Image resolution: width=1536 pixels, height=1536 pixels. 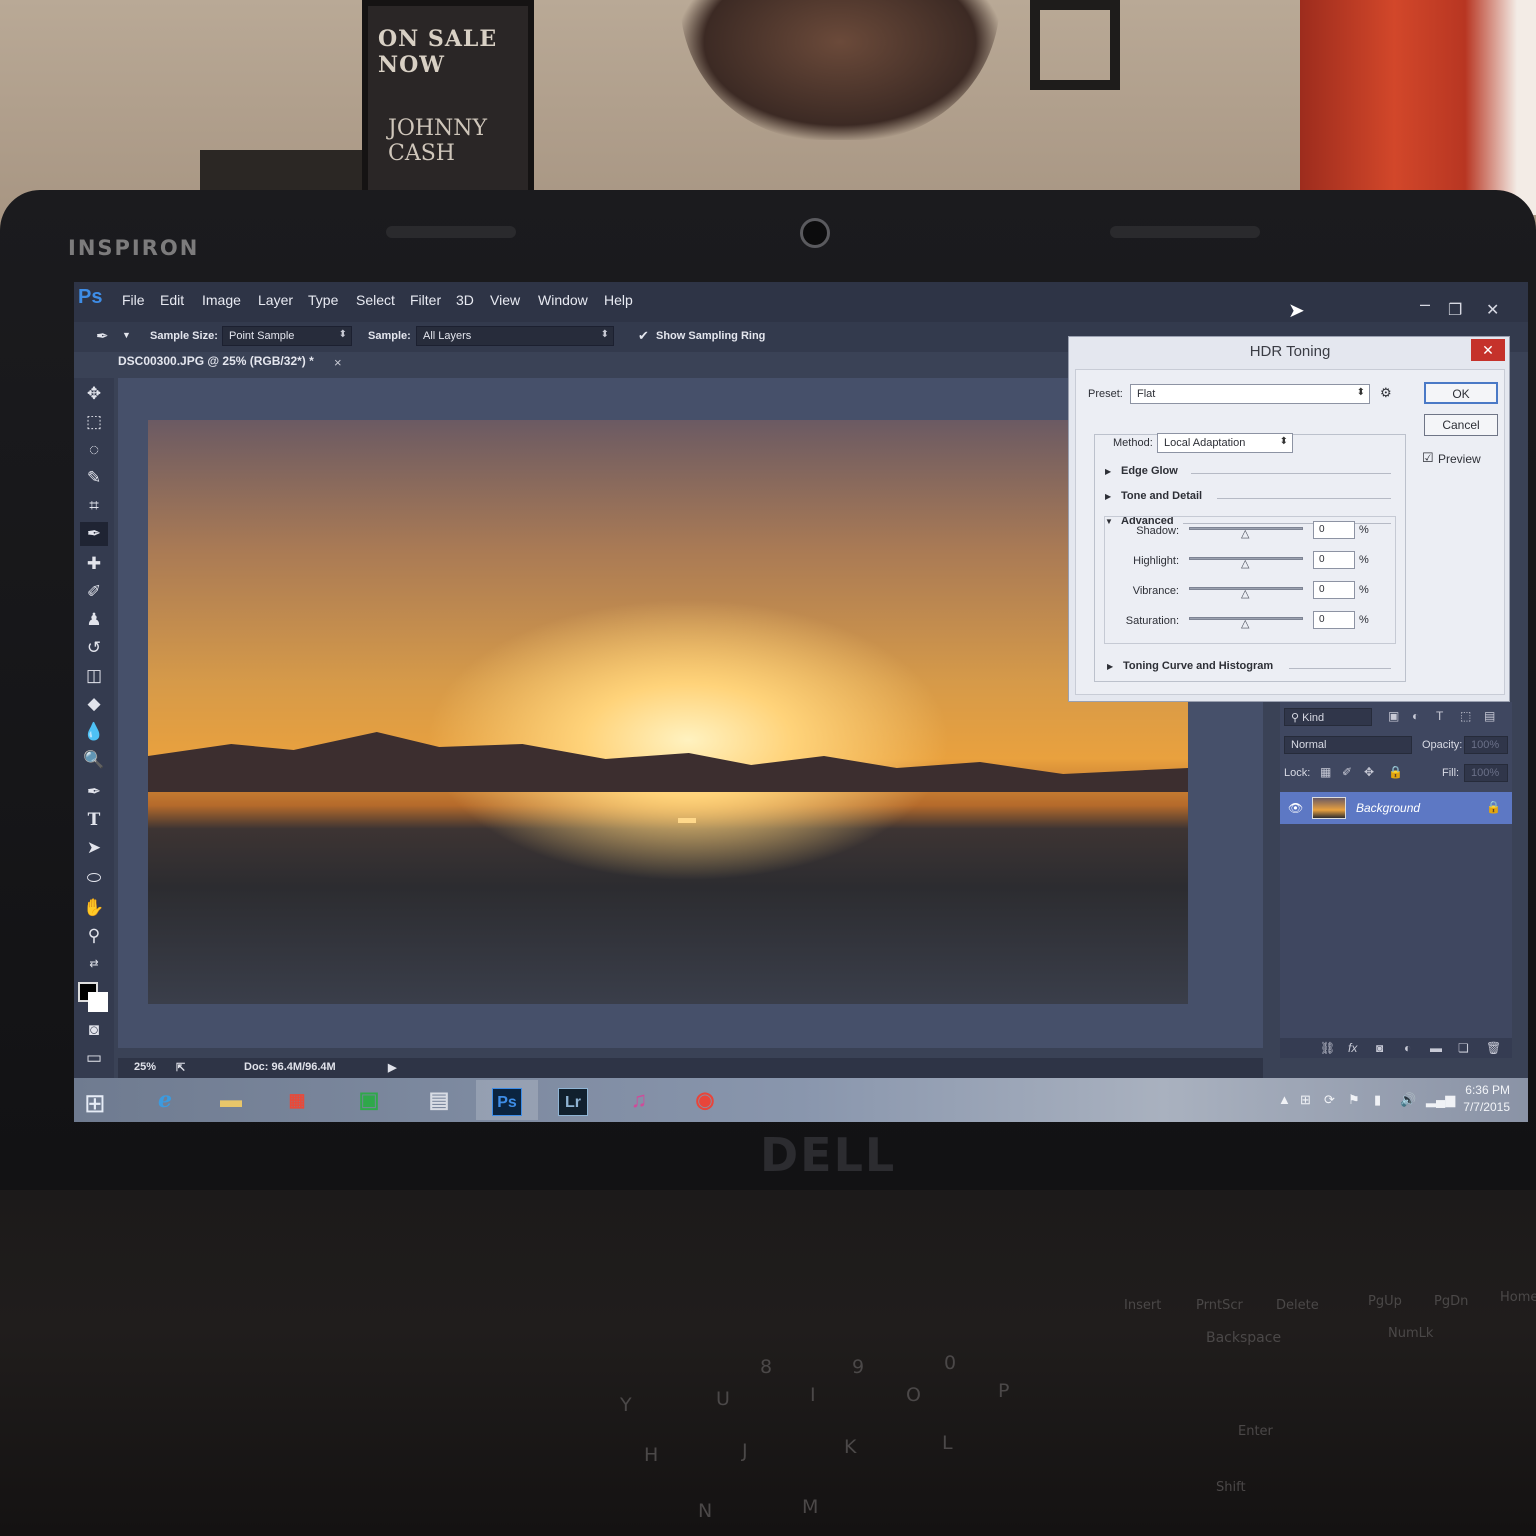 What do you see at coordinates (1334, 590) in the screenshot?
I see `vibrance-input: 0` at bounding box center [1334, 590].